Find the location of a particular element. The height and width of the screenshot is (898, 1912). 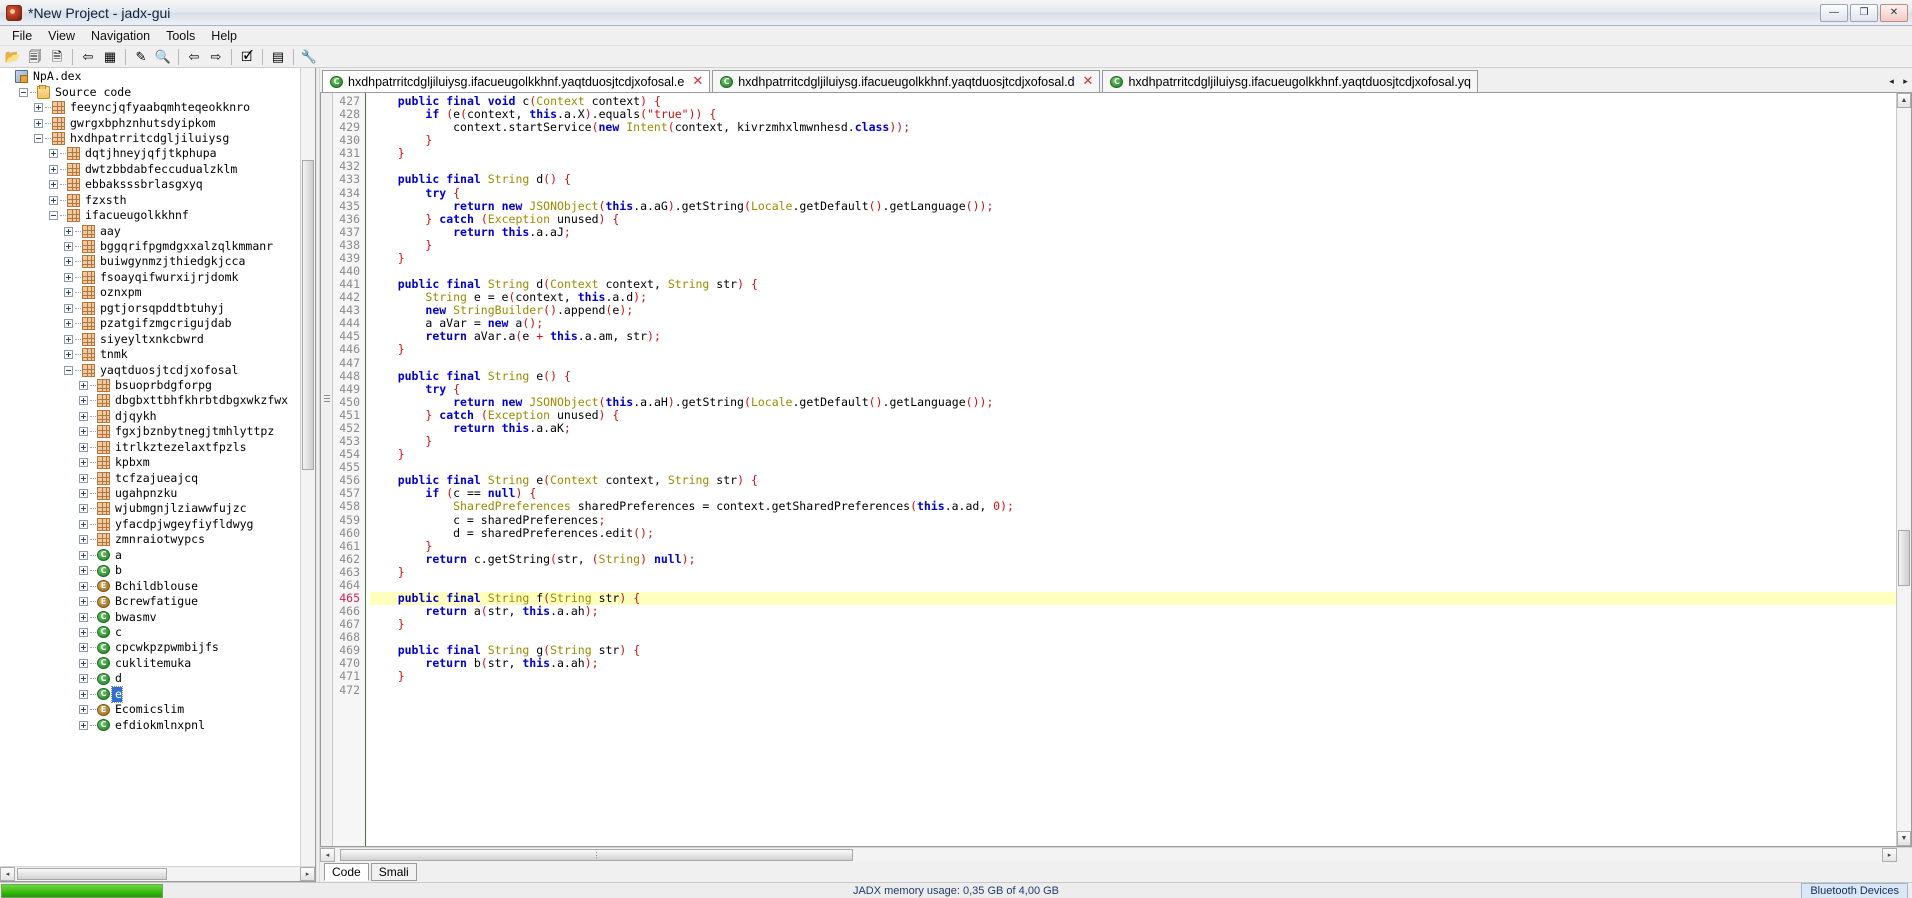

tree-item: ebbaksssbrlasgxyq is located at coordinates (157, 184).